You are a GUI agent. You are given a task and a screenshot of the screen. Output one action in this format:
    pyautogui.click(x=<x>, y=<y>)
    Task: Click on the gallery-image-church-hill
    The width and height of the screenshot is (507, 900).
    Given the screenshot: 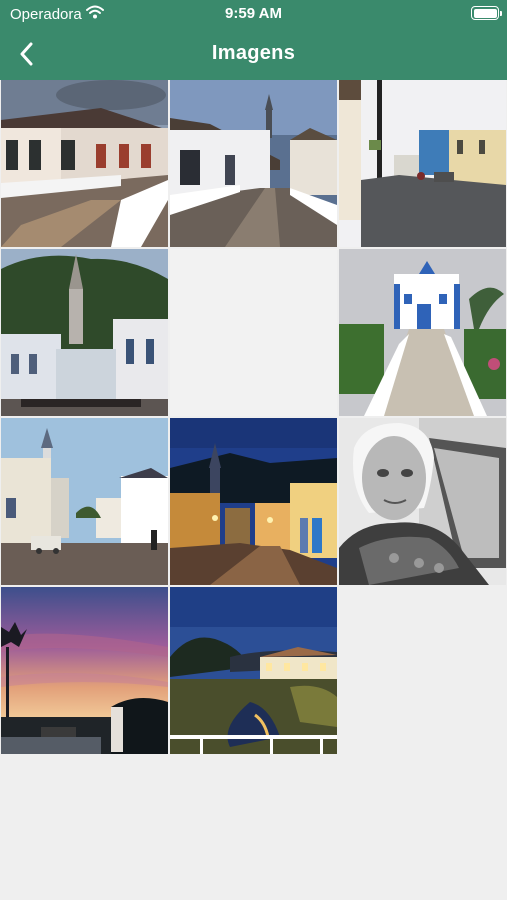 What is the action you would take?
    pyautogui.click(x=84, y=332)
    